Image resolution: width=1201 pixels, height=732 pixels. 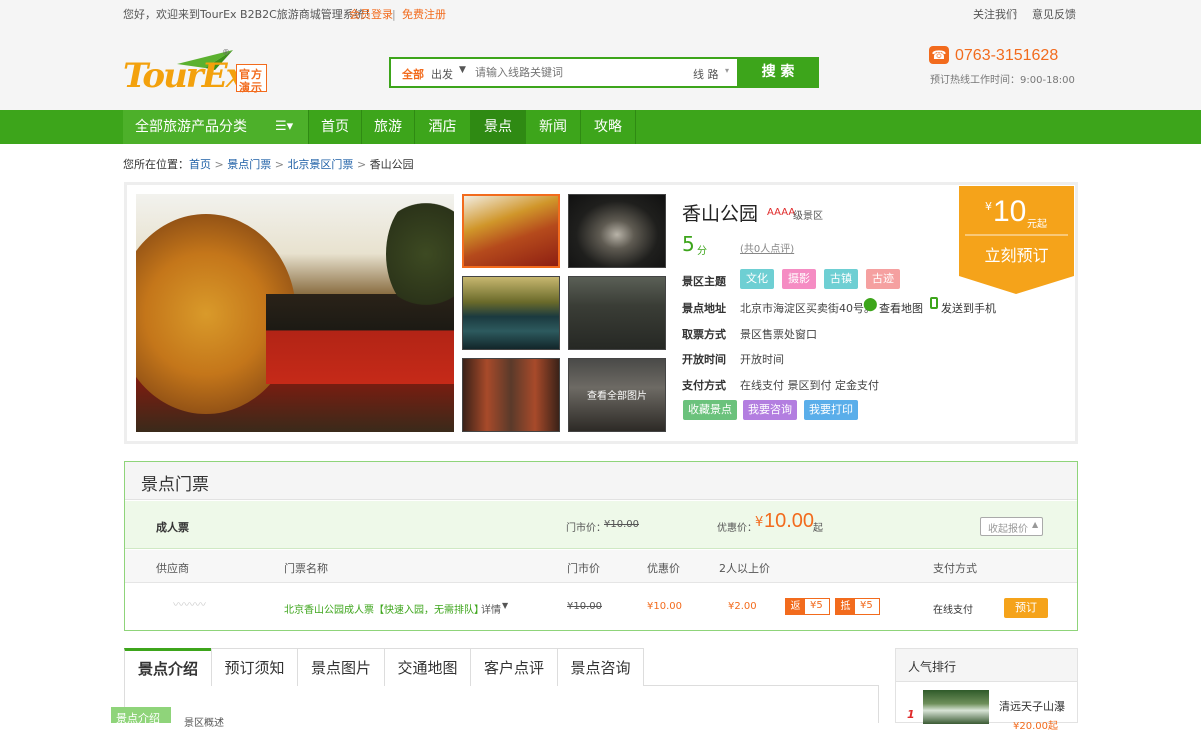 What do you see at coordinates (141, 716) in the screenshot?
I see `floating-section-tab: 景点介绍` at bounding box center [141, 716].